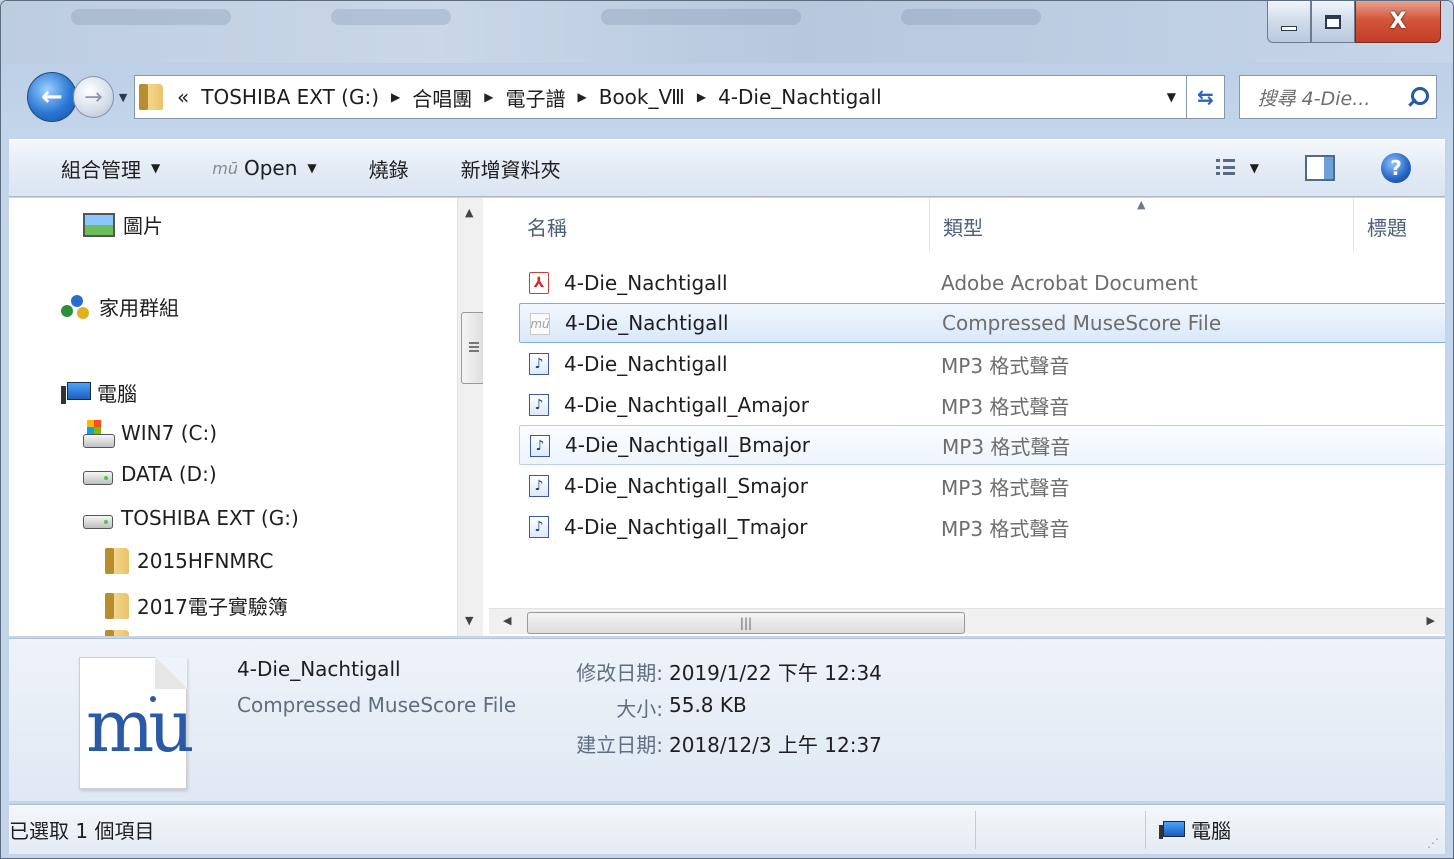  What do you see at coordinates (1237, 168) in the screenshot?
I see `change-view-button: ▼` at bounding box center [1237, 168].